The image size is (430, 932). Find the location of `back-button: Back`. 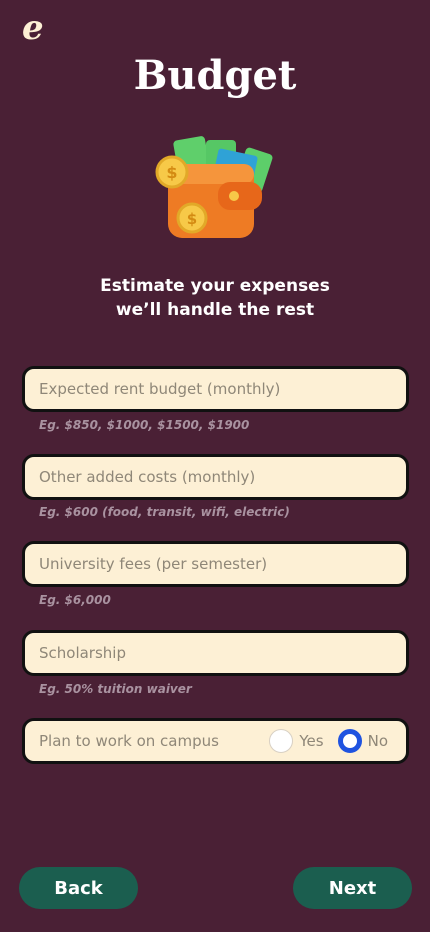

back-button: Back is located at coordinates (78, 888).